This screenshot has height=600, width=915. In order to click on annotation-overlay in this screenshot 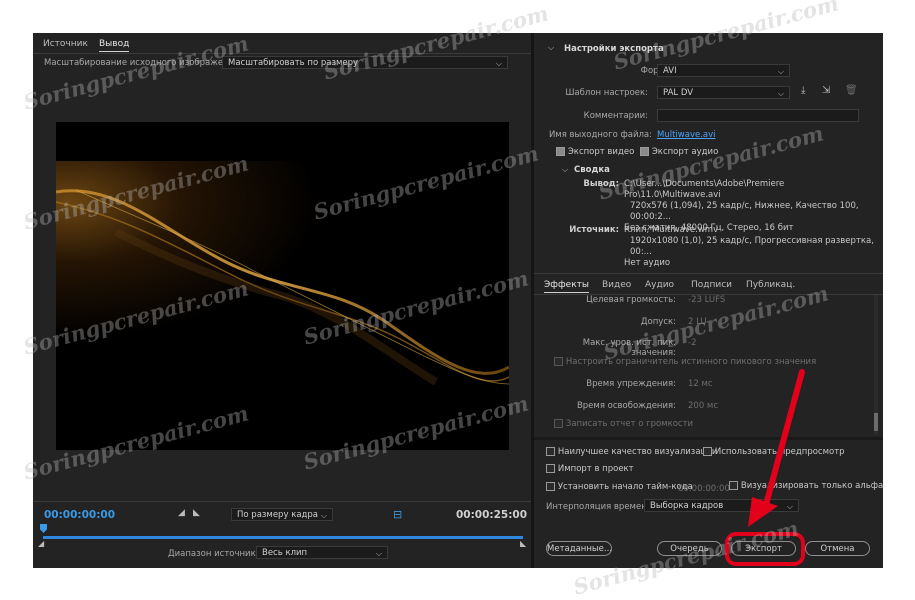, I will do `click(765, 467)`.